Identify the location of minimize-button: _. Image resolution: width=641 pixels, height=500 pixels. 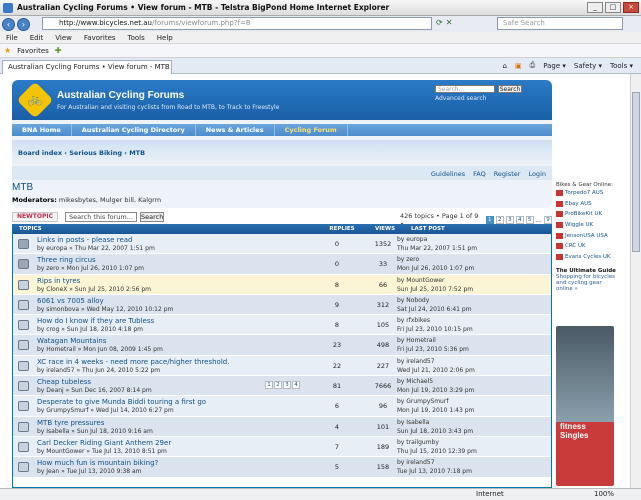
(595, 7).